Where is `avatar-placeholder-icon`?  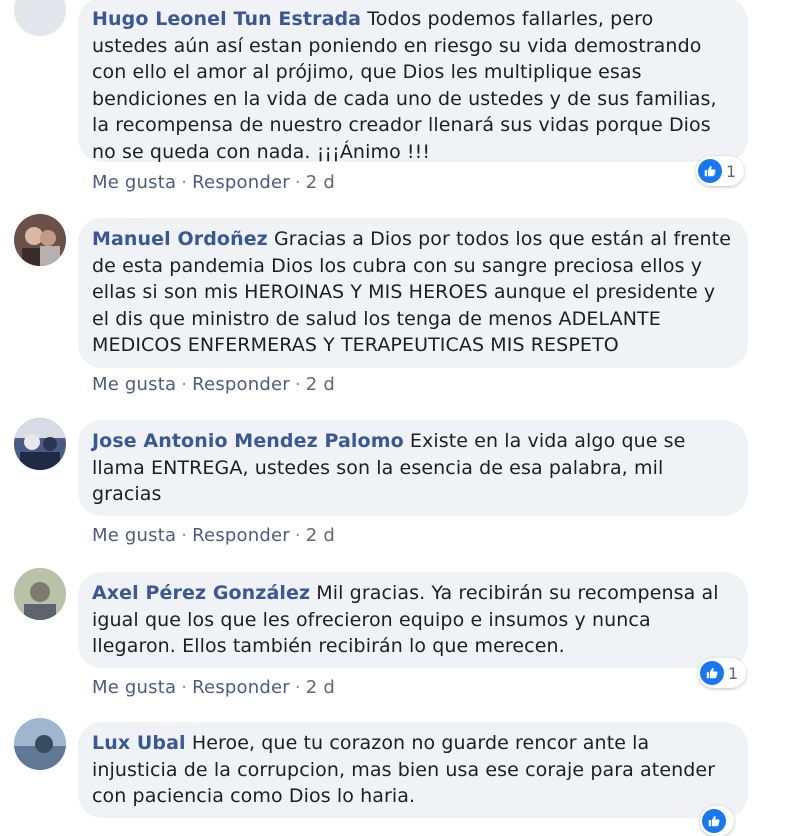
avatar-placeholder-icon is located at coordinates (40, 18).